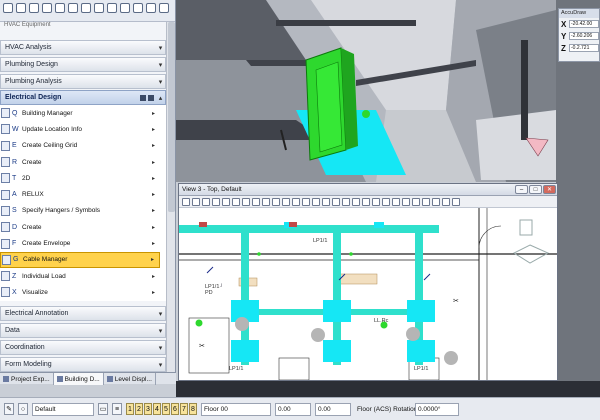 This screenshot has height=420, width=600. I want to click on section-coordination: Coordination ▾, so click(83, 347).